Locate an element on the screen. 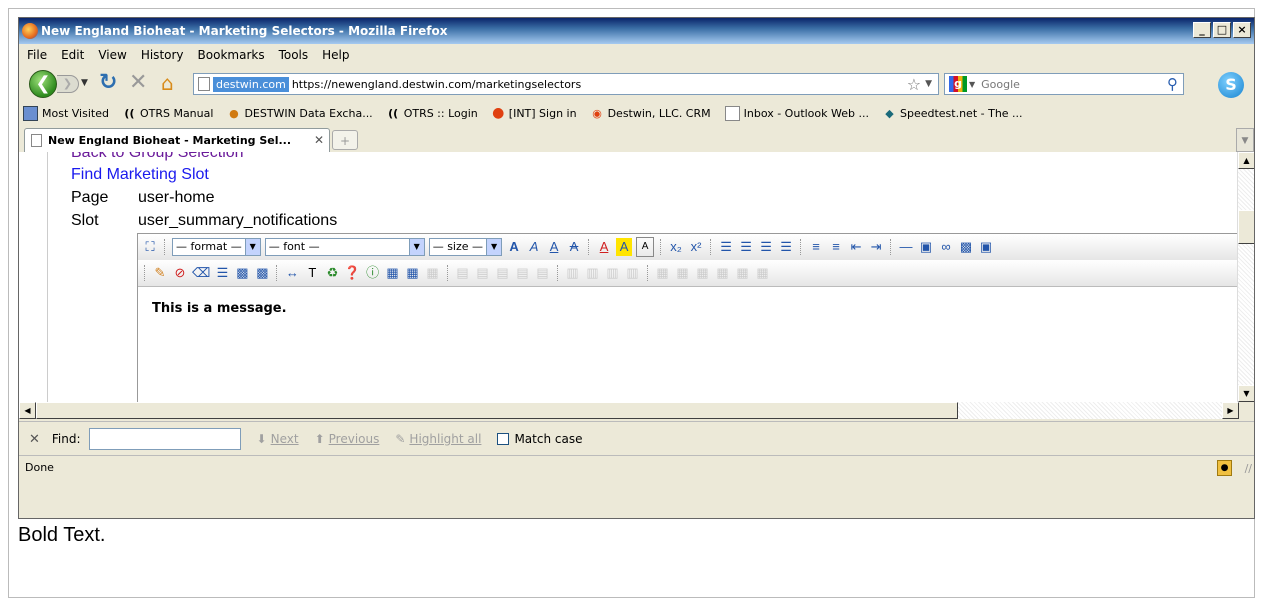 Image resolution: width=1263 pixels, height=605 pixels. vertical-scroll-thumb is located at coordinates (1246, 227).